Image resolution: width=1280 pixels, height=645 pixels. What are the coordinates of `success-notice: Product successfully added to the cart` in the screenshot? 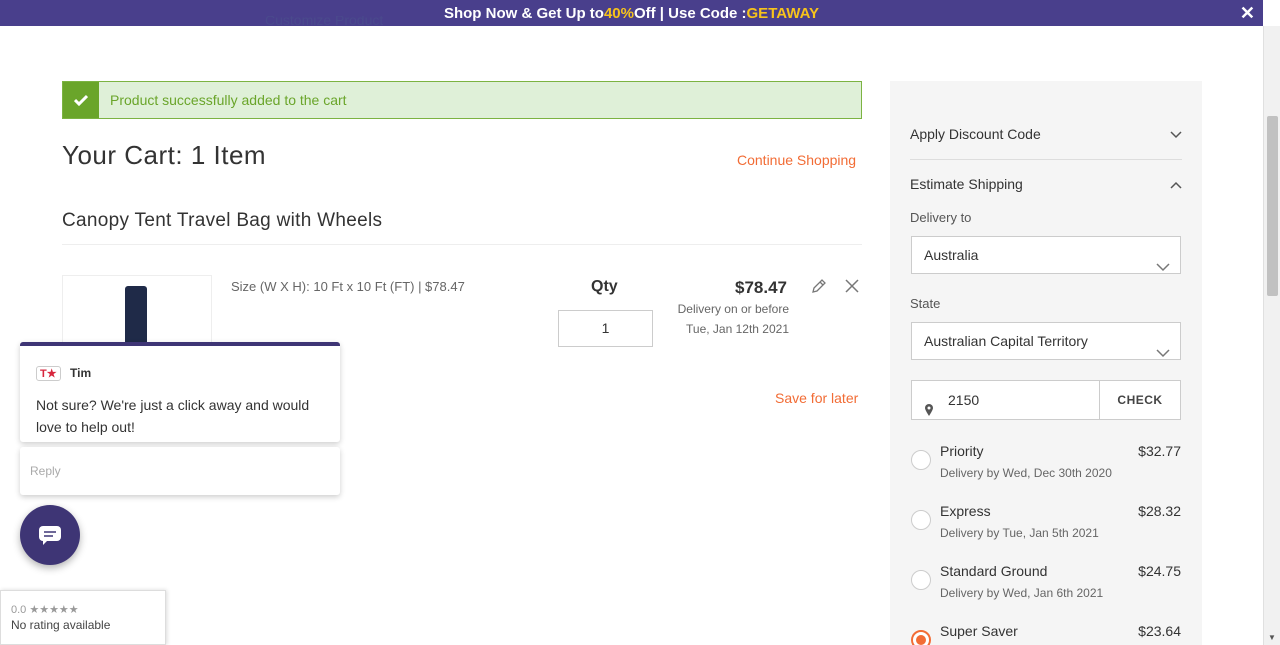 It's located at (462, 100).